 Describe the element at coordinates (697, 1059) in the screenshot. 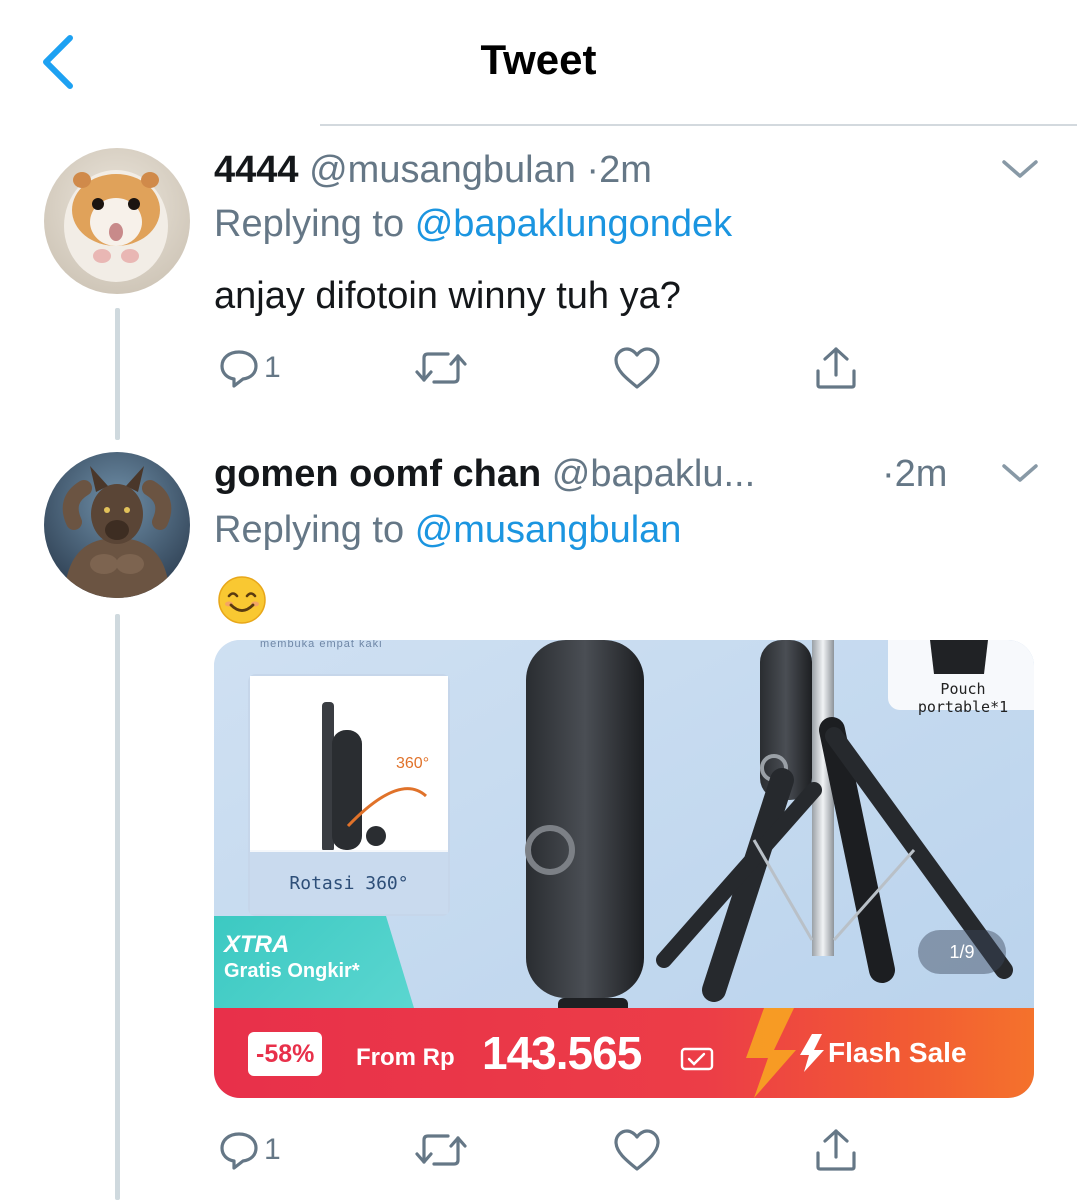

I see `voucher-icon` at that location.